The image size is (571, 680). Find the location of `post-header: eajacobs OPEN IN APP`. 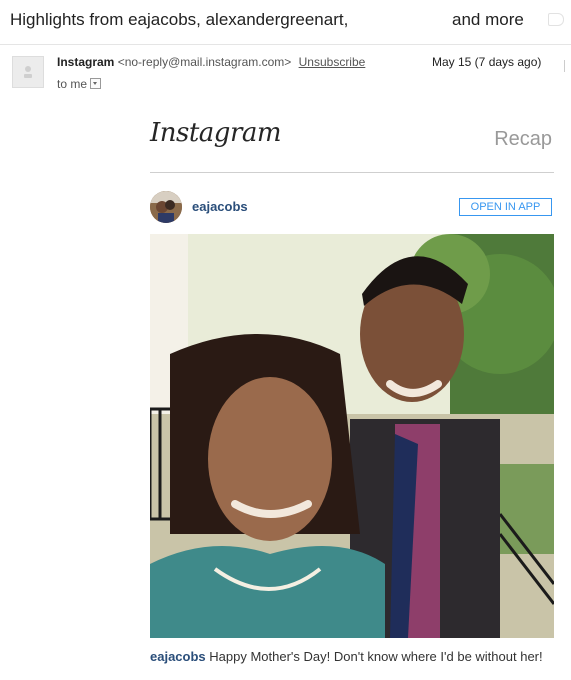

post-header: eajacobs OPEN IN APP is located at coordinates (352, 207).